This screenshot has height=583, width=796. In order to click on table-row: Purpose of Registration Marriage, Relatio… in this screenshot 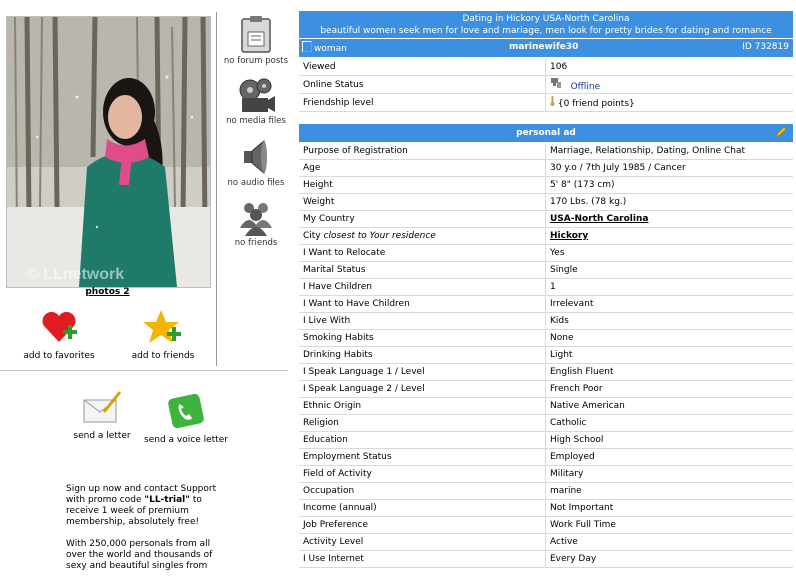, I will do `click(546, 151)`.